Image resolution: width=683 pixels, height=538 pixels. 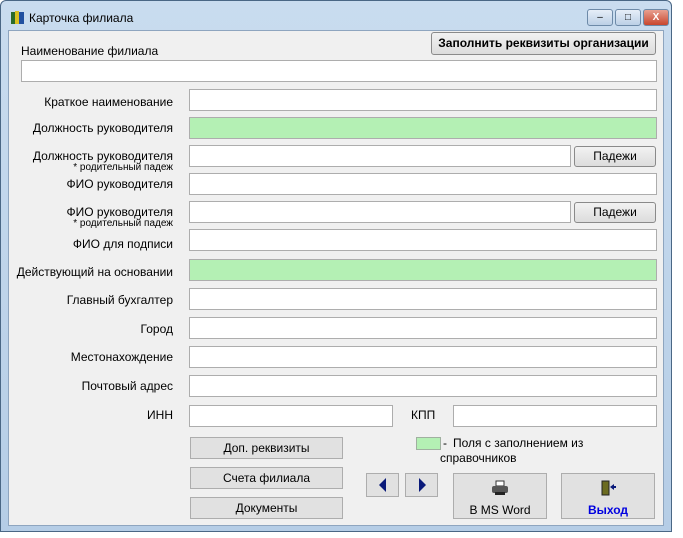 I want to click on location-label: Местонахождение, so click(x=121, y=357).